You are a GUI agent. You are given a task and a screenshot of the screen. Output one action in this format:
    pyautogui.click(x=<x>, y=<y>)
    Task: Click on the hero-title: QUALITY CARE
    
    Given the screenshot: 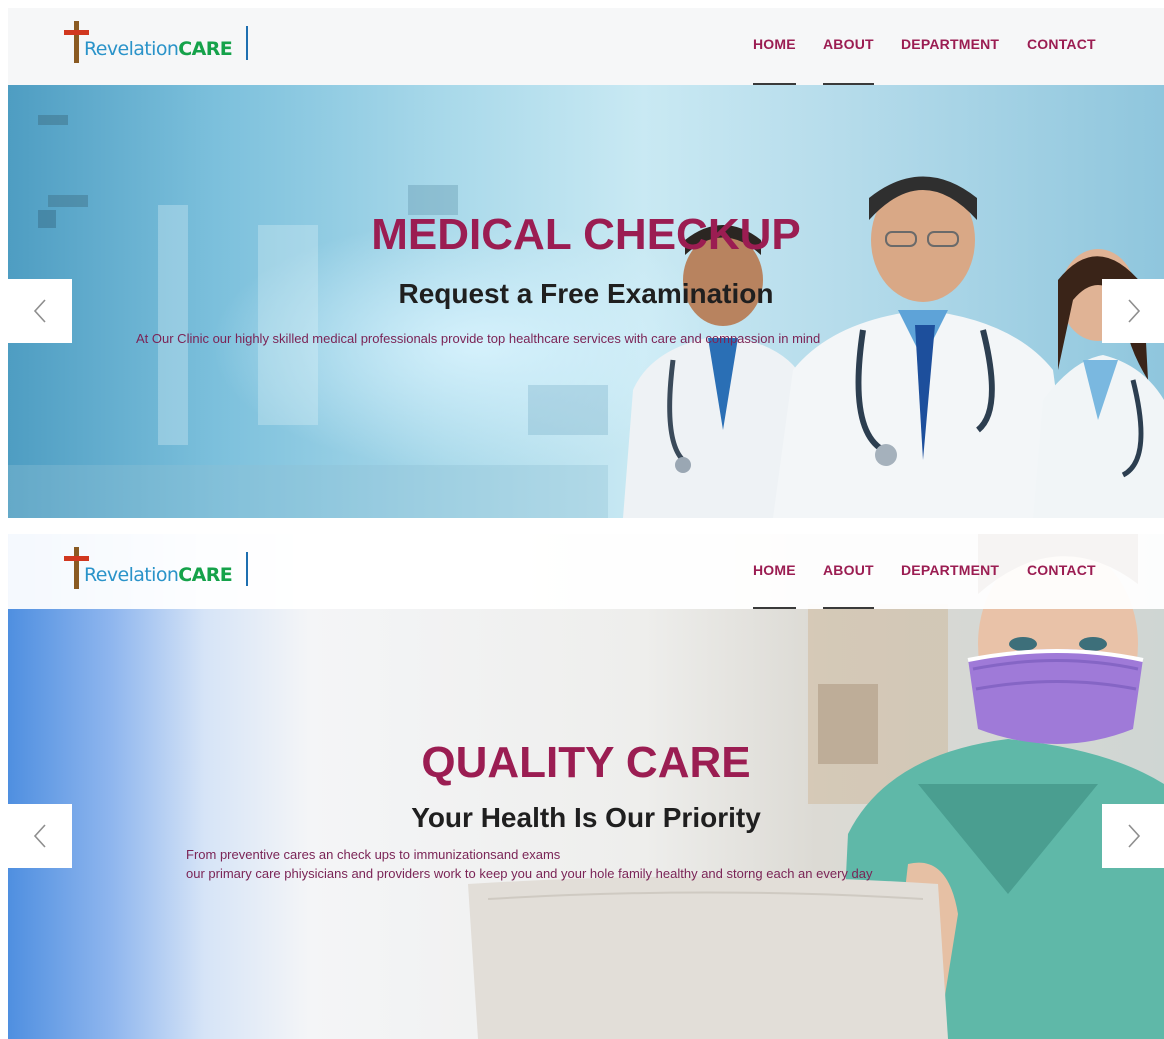 What is the action you would take?
    pyautogui.click(x=586, y=762)
    